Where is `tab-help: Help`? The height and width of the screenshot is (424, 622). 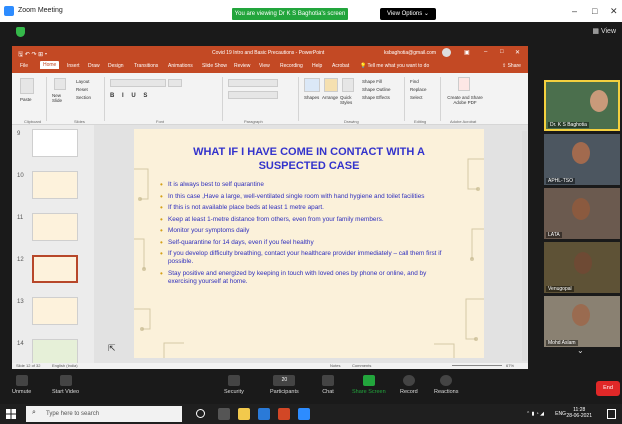
tab-help: Help is located at coordinates (317, 66).